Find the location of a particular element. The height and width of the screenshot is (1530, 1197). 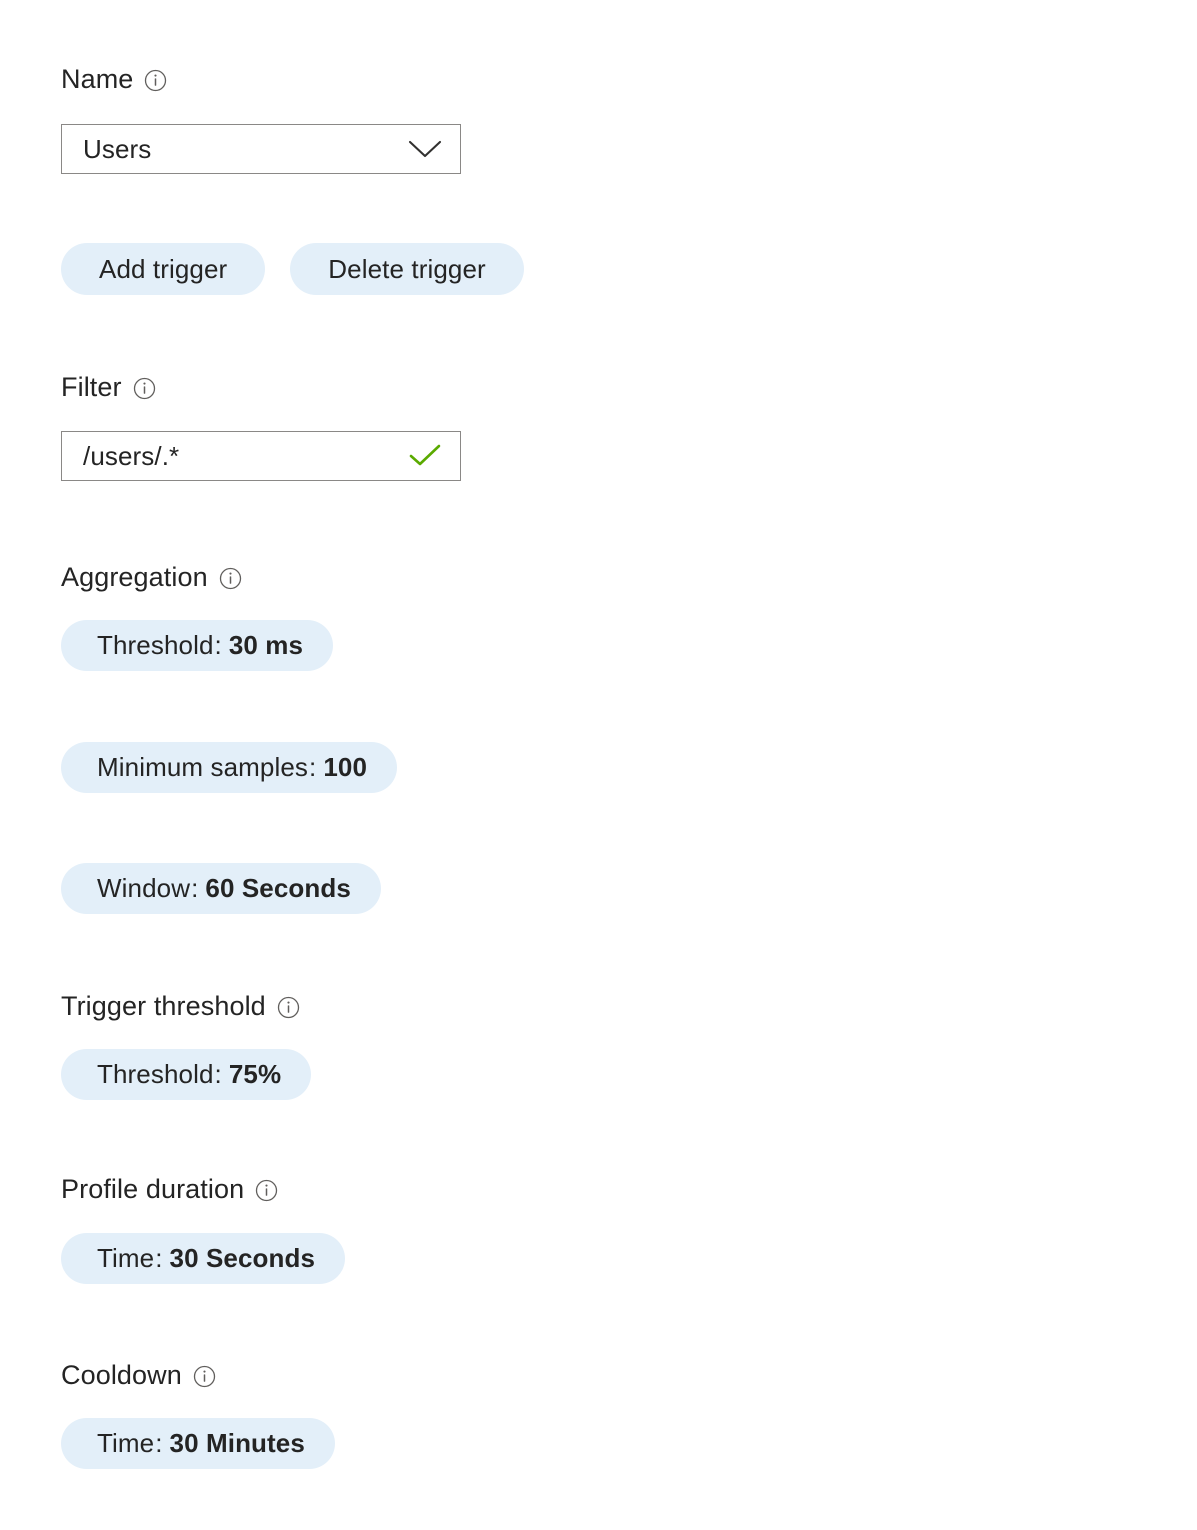

aggregation-field-label: Aggregation is located at coordinates (151, 577).